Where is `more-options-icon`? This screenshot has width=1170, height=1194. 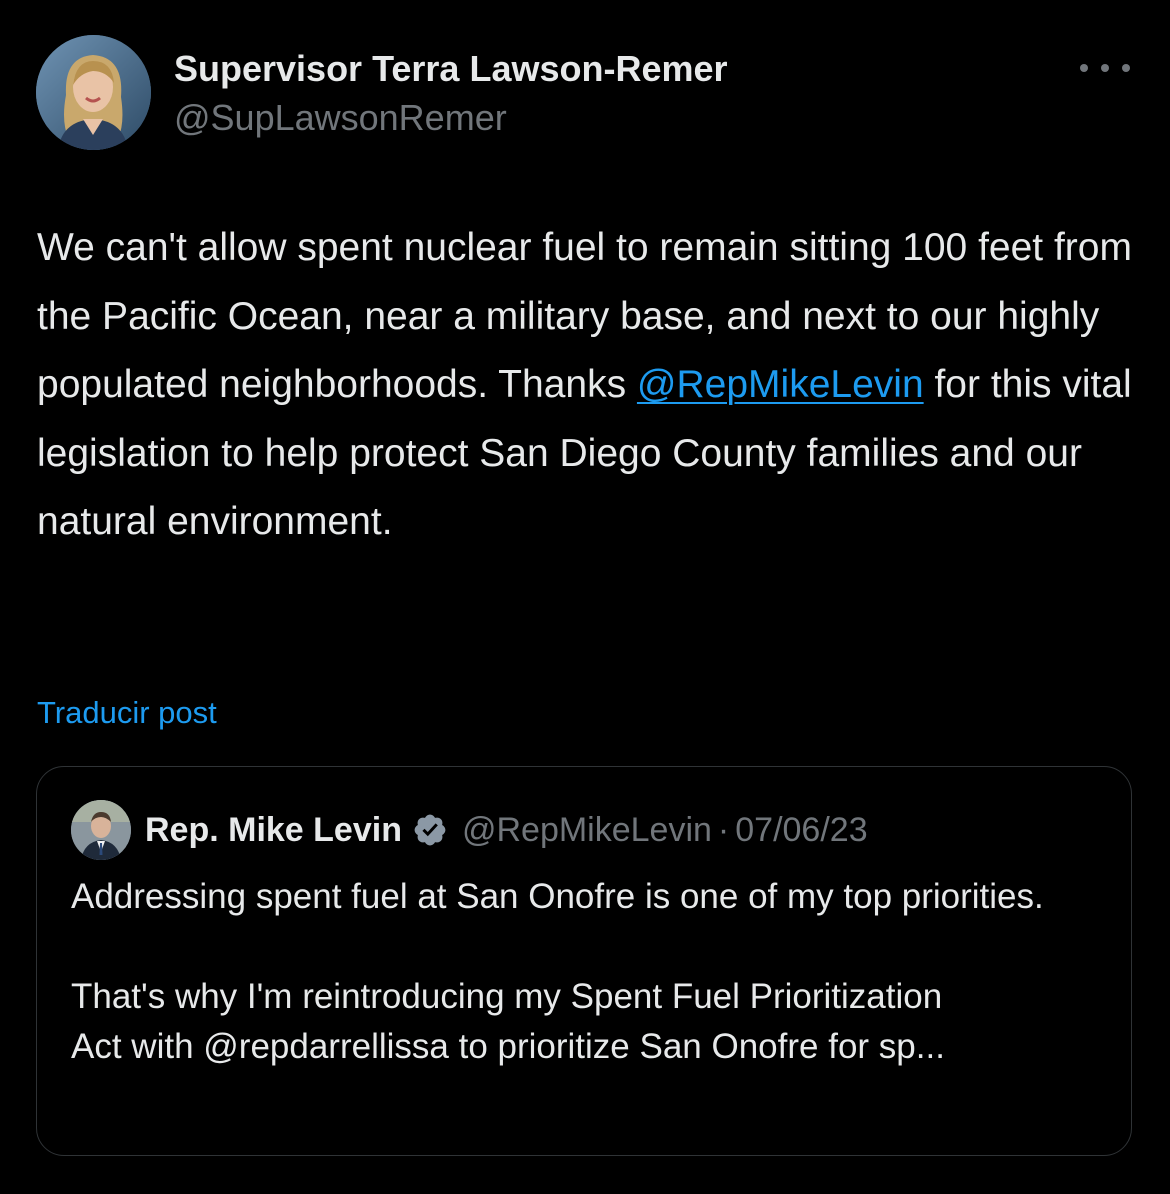
more-options-icon is located at coordinates (1105, 68).